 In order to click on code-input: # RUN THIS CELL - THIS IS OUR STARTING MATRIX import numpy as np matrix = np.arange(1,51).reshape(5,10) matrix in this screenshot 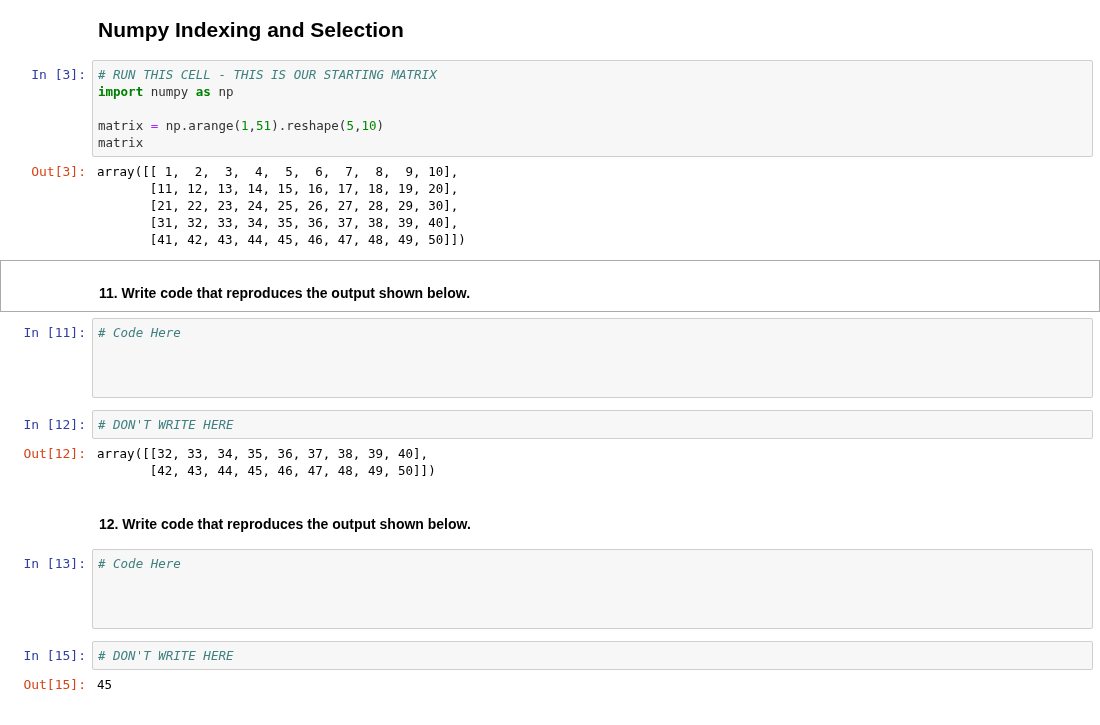, I will do `click(592, 108)`.